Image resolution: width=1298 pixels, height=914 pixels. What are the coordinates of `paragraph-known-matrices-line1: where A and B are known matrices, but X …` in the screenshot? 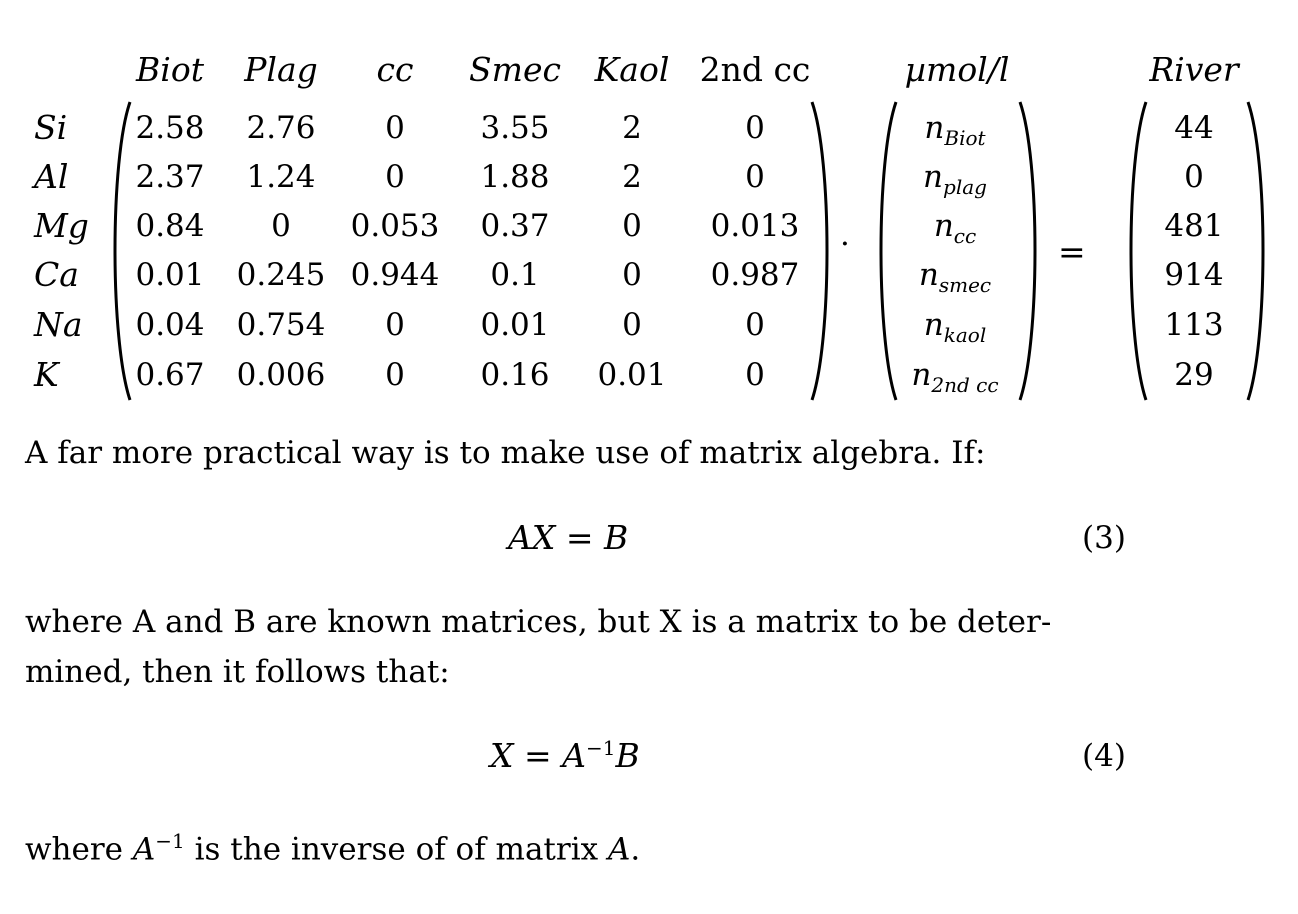 It's located at (538, 622).